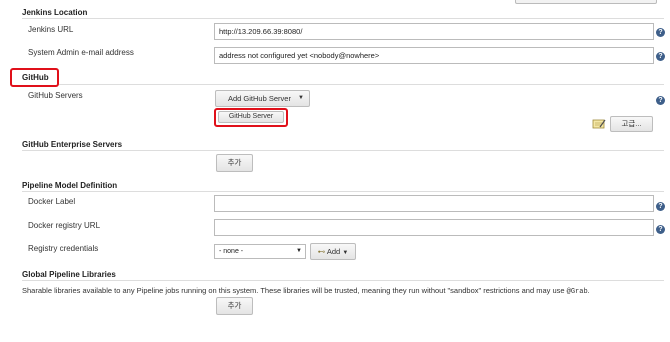 This screenshot has width=670, height=342. Describe the element at coordinates (234, 163) in the screenshot. I see `add-enterprise-server-button: 추가` at that location.